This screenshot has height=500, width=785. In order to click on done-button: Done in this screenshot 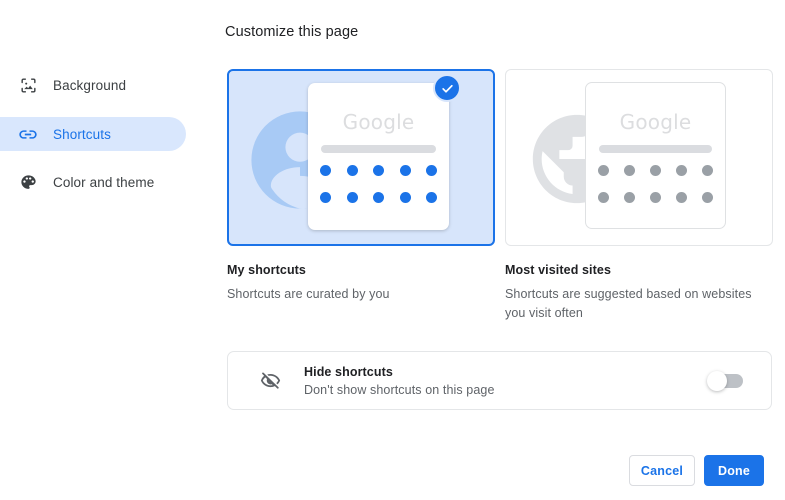, I will do `click(734, 470)`.